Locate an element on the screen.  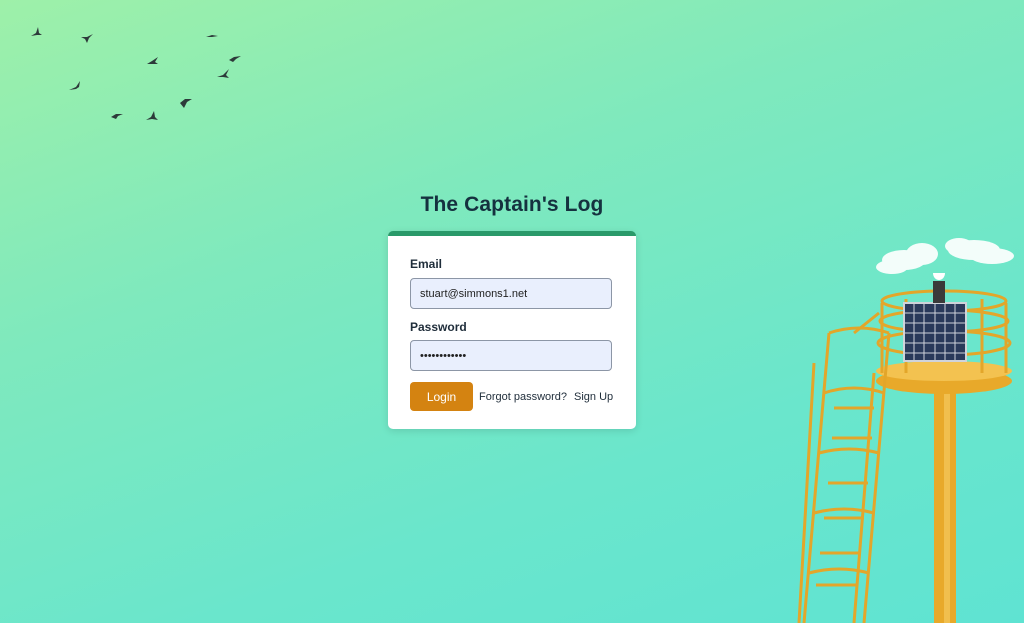
forgot-password-link: Forgot password? is located at coordinates (523, 397).